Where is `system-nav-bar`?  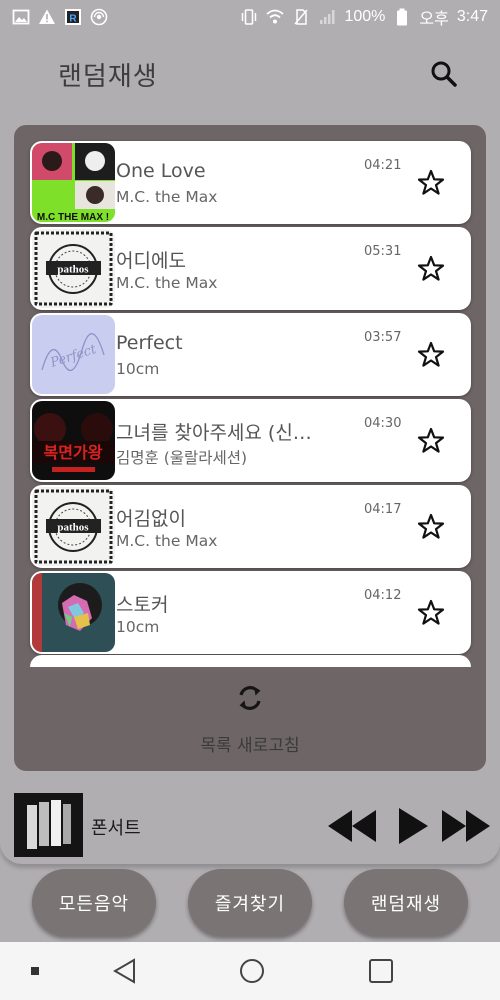 system-nav-bar is located at coordinates (250, 971).